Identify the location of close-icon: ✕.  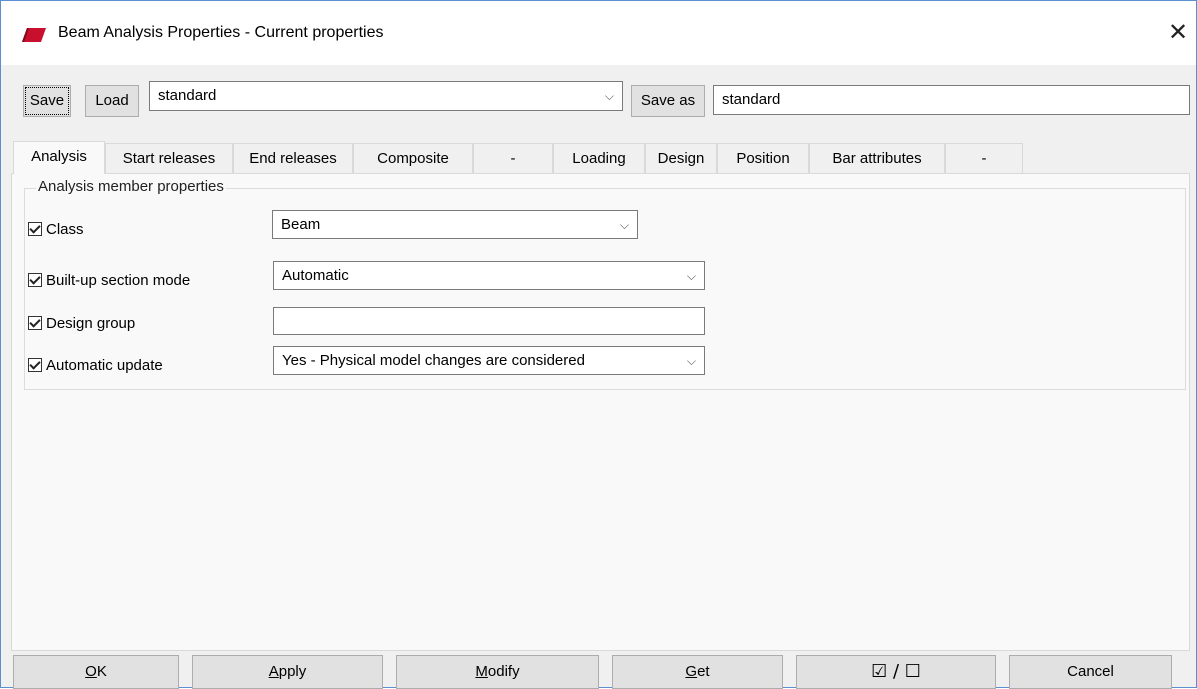
(1178, 33).